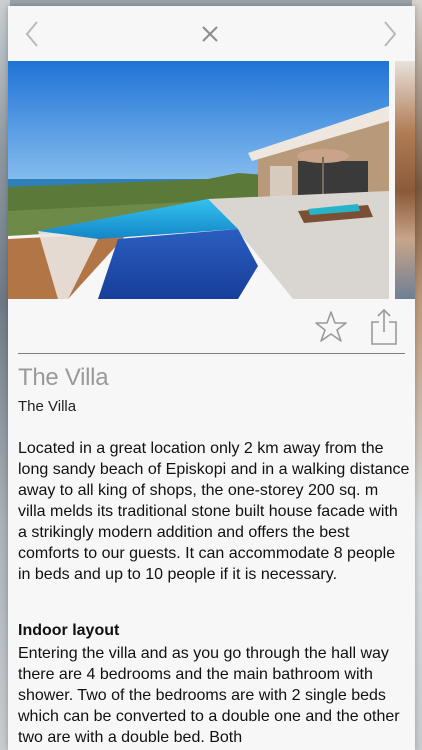 The image size is (422, 750). I want to click on next-button, so click(390, 34).